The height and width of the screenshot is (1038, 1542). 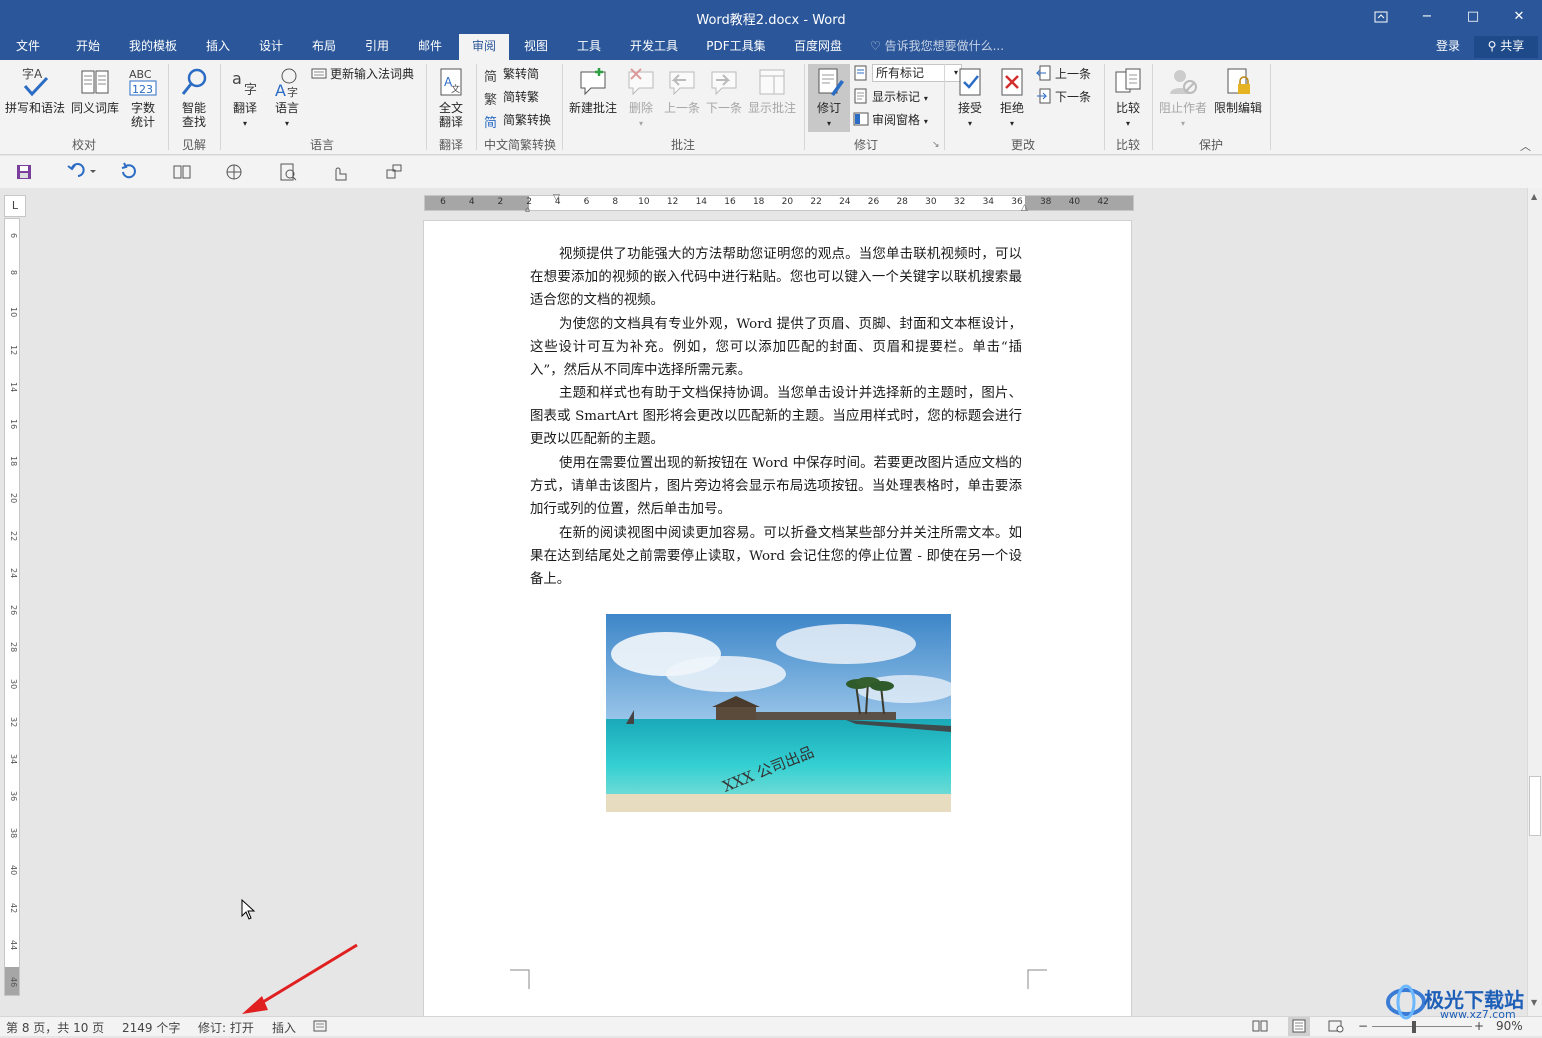 What do you see at coordinates (226, 1027) in the screenshot?
I see `track-changes-status: 修订: 打开` at bounding box center [226, 1027].